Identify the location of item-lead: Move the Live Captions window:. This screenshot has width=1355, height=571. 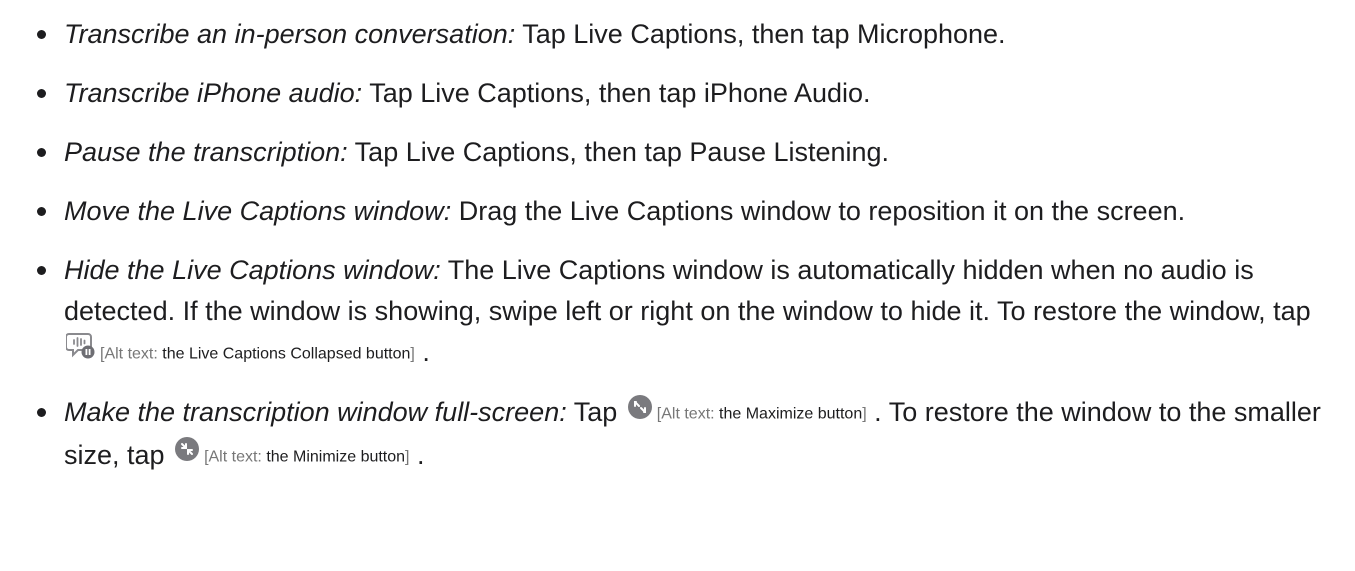
(258, 211).